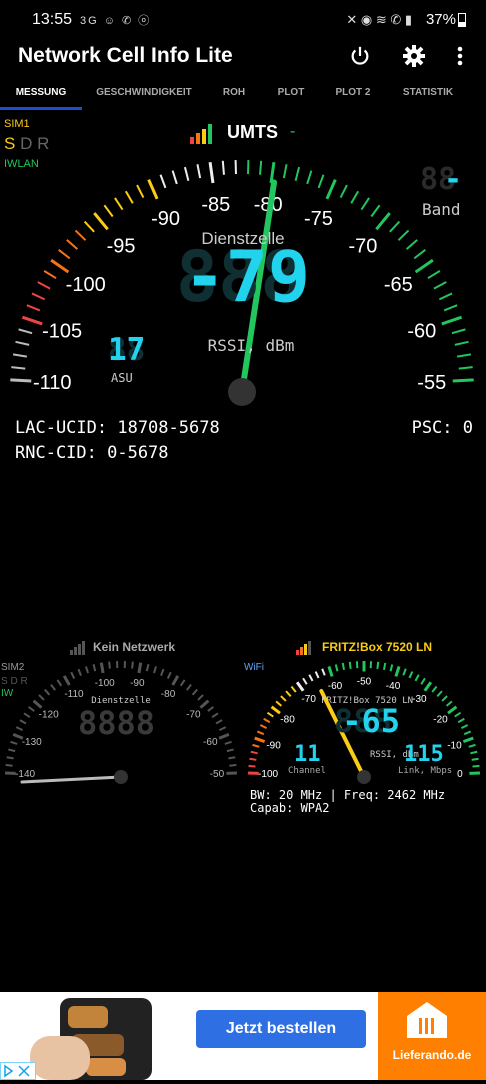  I want to click on tab-roh: ROH, so click(234, 94).